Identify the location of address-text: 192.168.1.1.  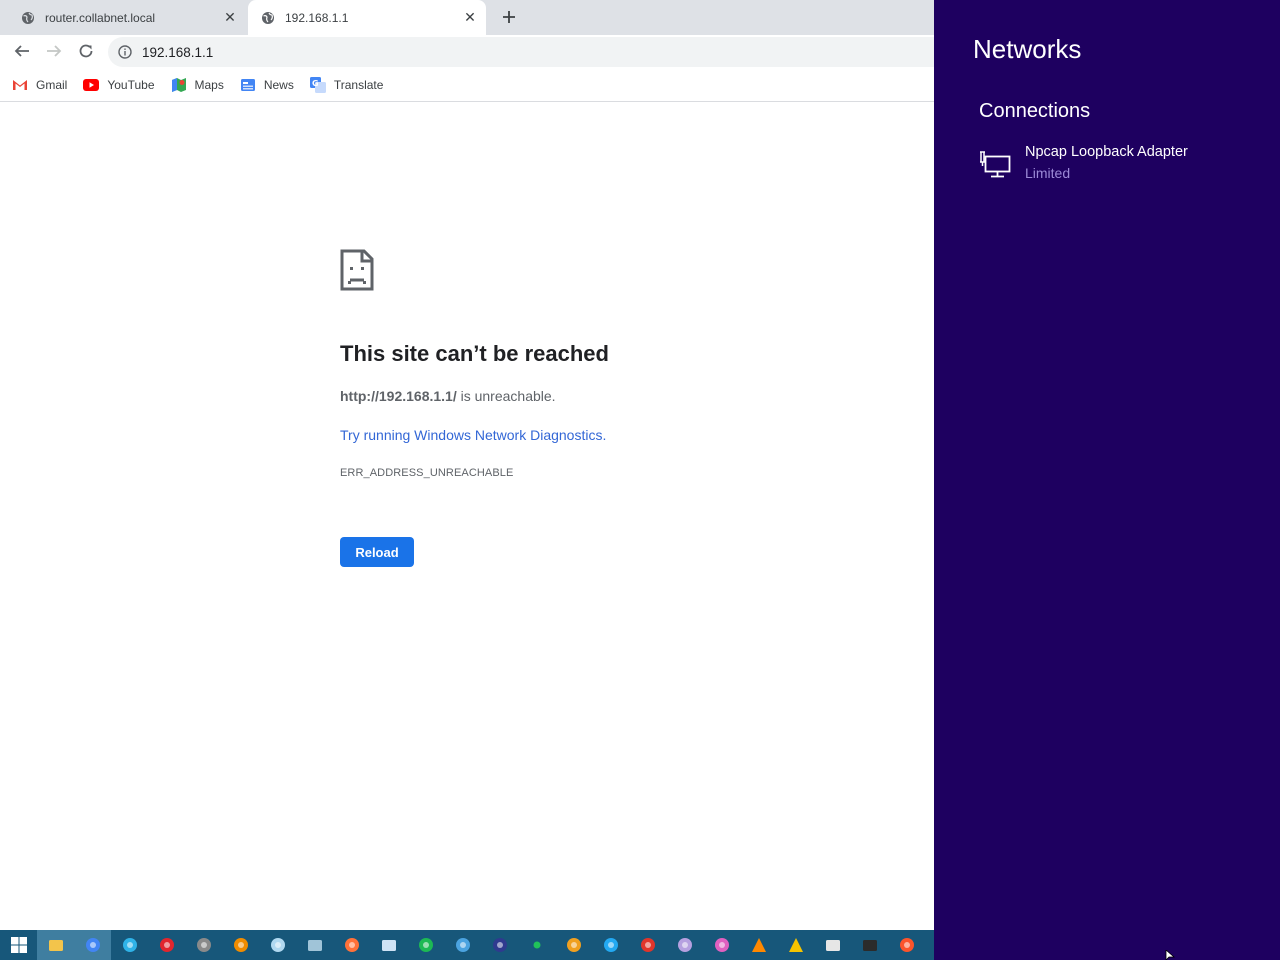
(178, 52).